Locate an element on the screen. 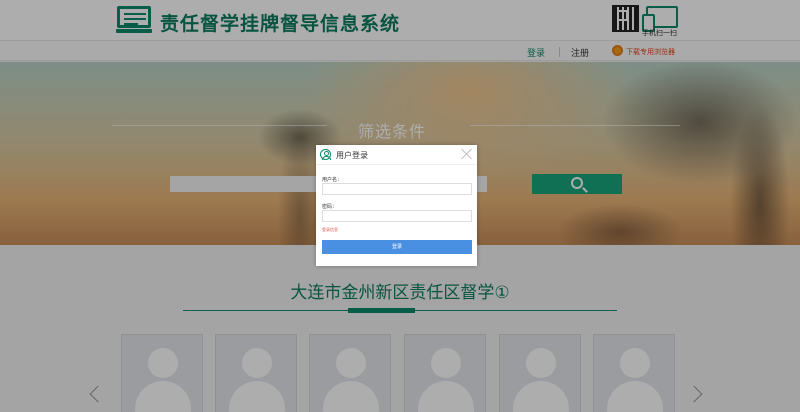 The height and width of the screenshot is (412, 800). modal-header: 用户登录 is located at coordinates (396, 155).